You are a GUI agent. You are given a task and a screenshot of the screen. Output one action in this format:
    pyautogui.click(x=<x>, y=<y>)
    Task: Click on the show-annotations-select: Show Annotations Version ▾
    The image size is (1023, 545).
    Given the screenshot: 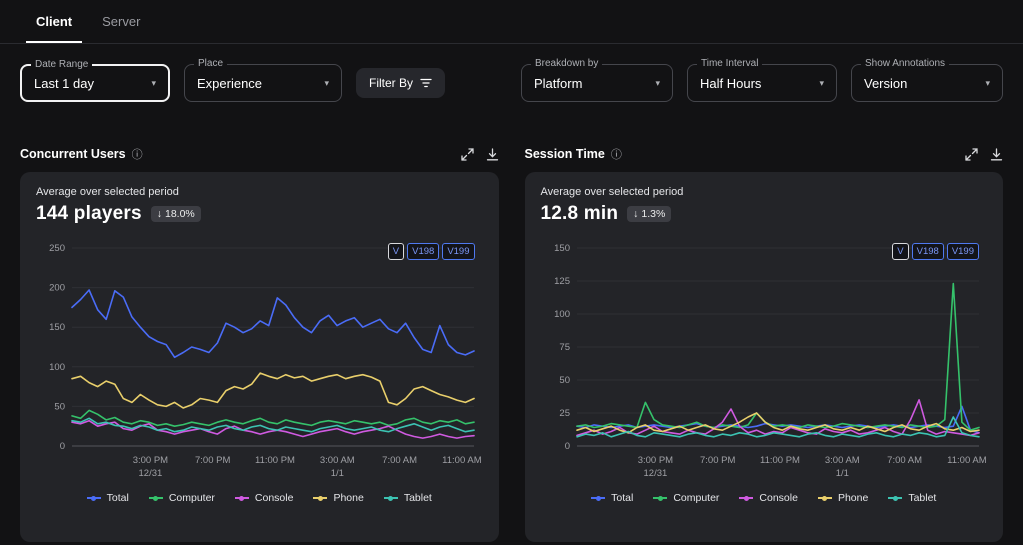 What is the action you would take?
    pyautogui.click(x=927, y=80)
    